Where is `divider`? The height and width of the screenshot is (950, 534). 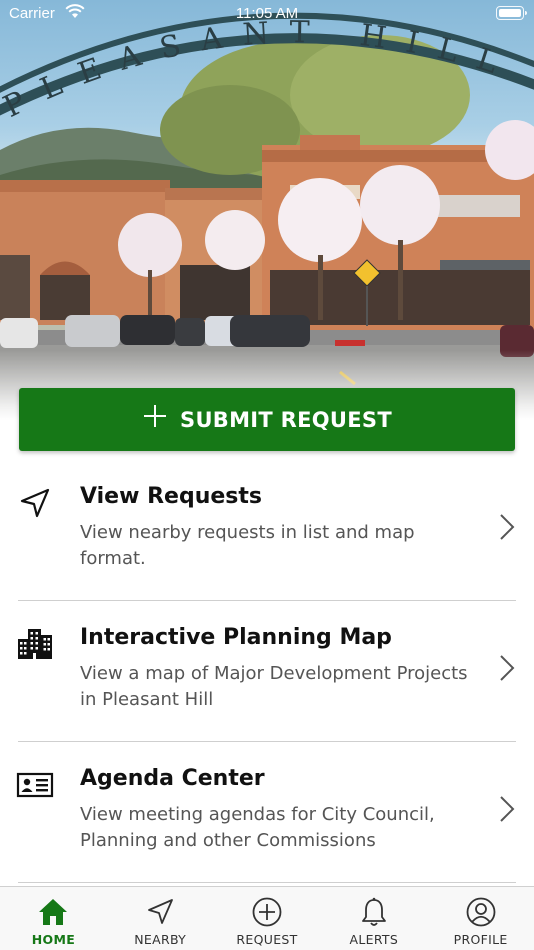
divider is located at coordinates (267, 882).